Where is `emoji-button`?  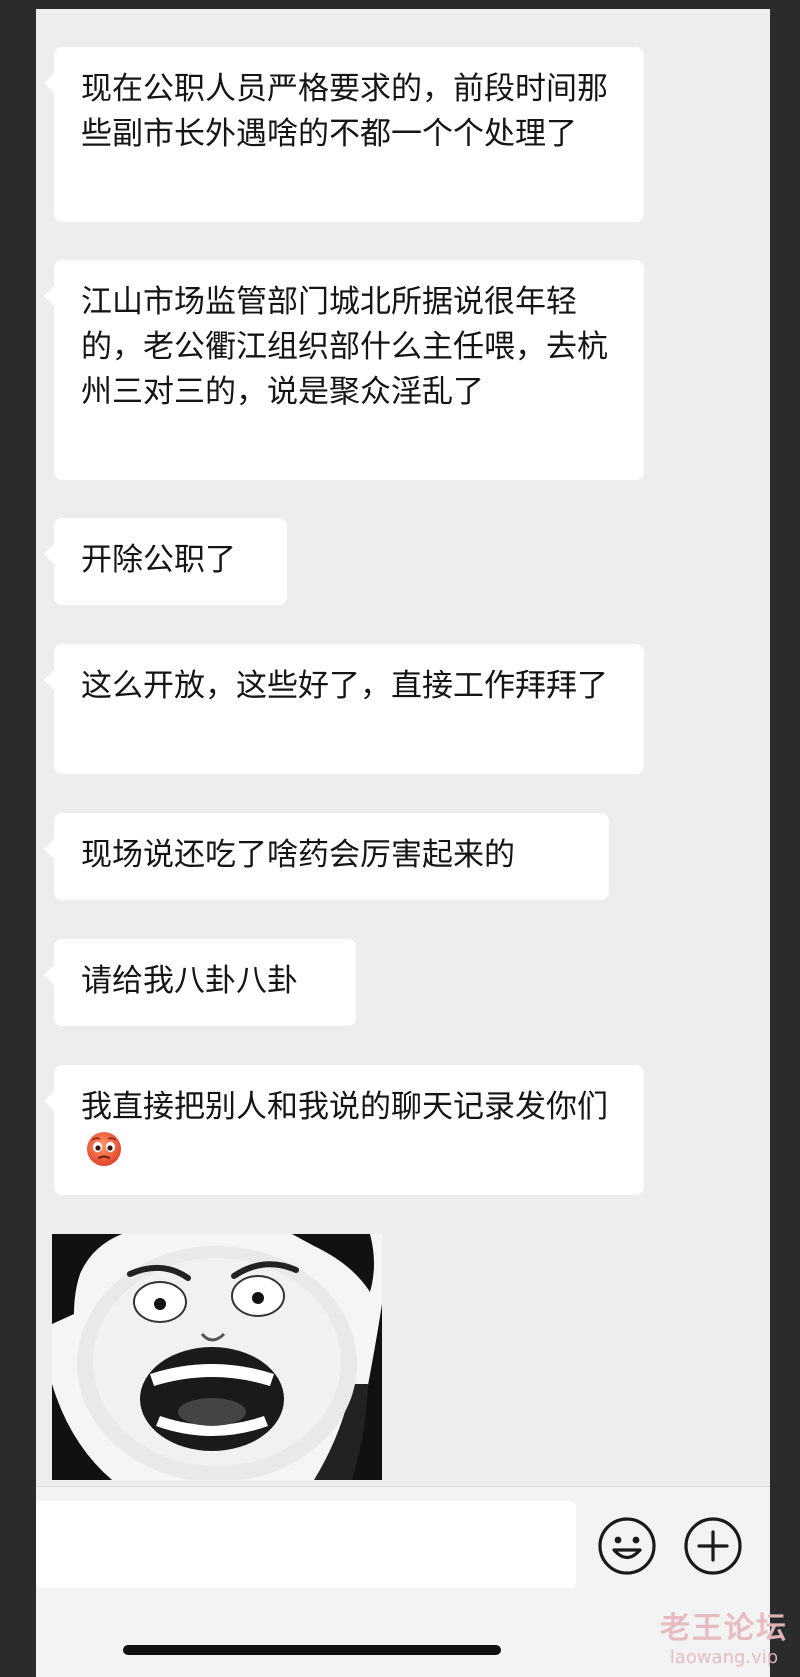 emoji-button is located at coordinates (627, 1546).